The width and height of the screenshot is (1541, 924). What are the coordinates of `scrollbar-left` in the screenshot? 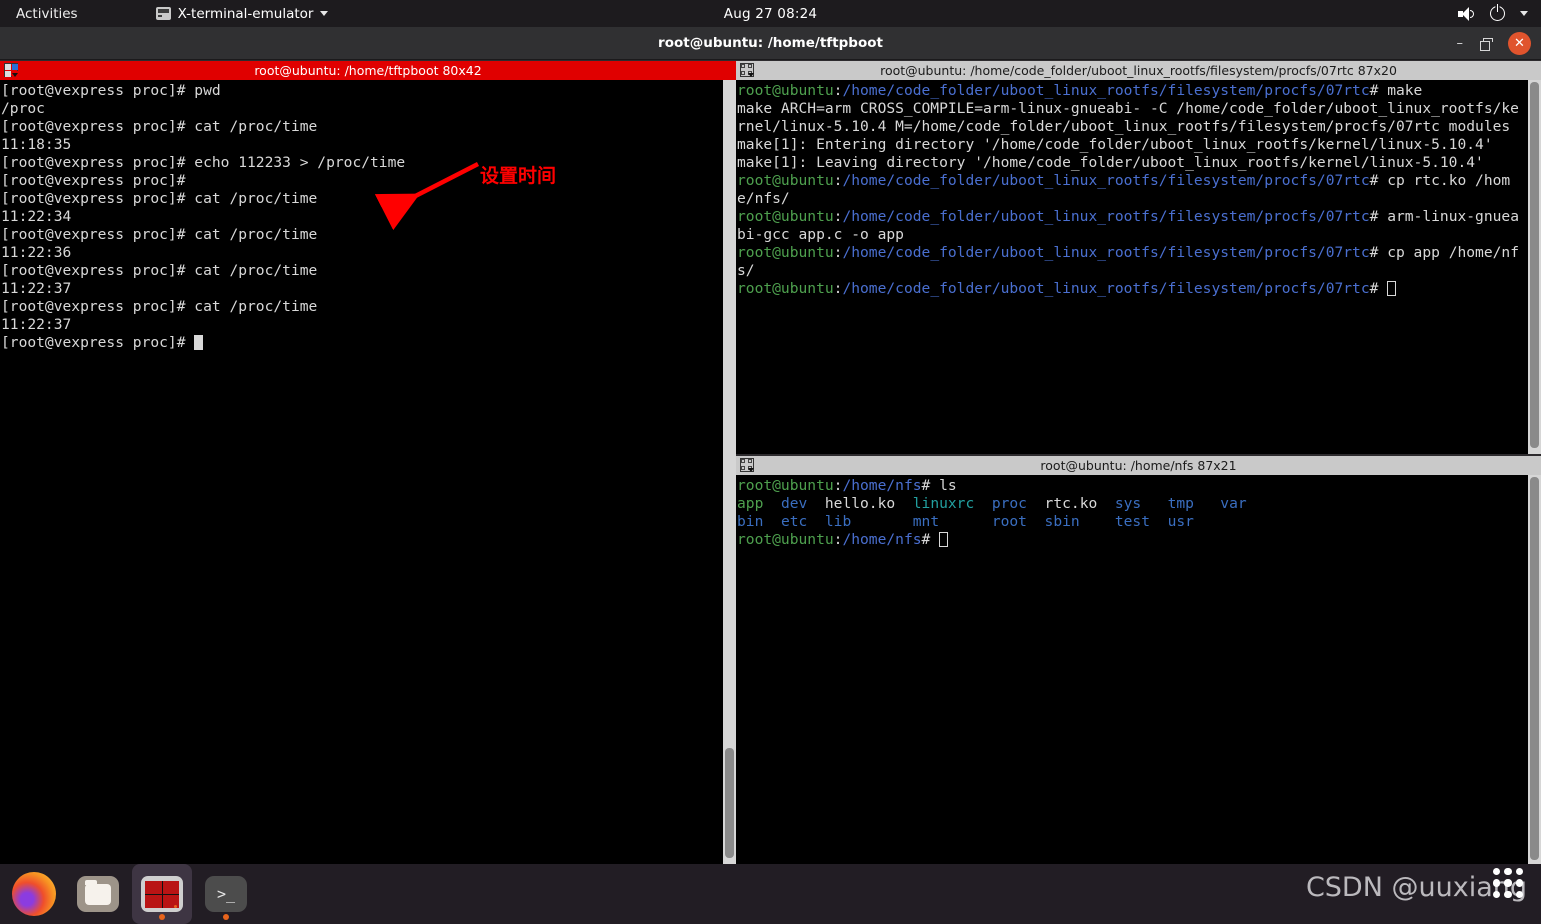 It's located at (729, 472).